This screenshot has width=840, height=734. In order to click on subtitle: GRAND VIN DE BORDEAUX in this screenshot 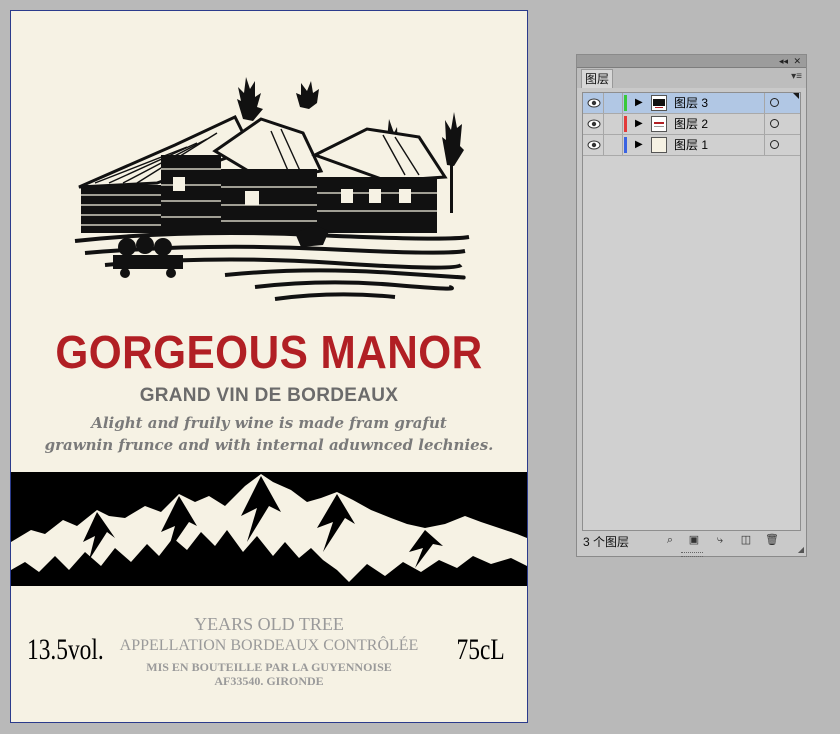, I will do `click(269, 396)`.